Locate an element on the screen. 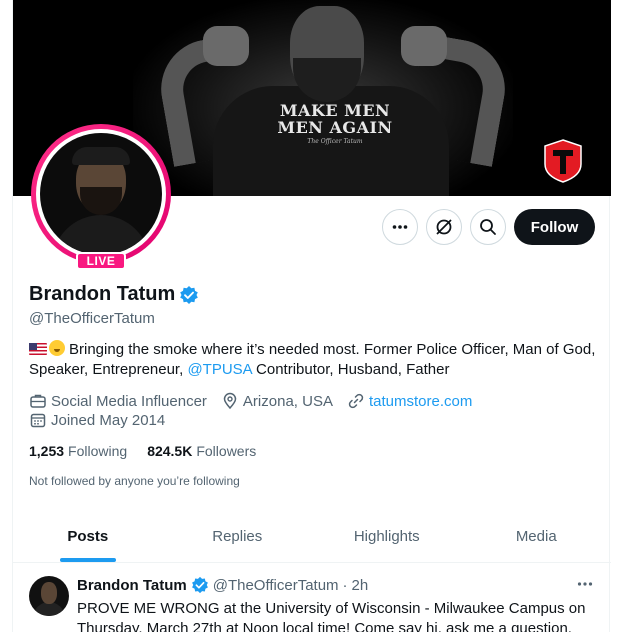 Image resolution: width=632 pixels, height=632 pixels. location-pin-icon is located at coordinates (230, 401).